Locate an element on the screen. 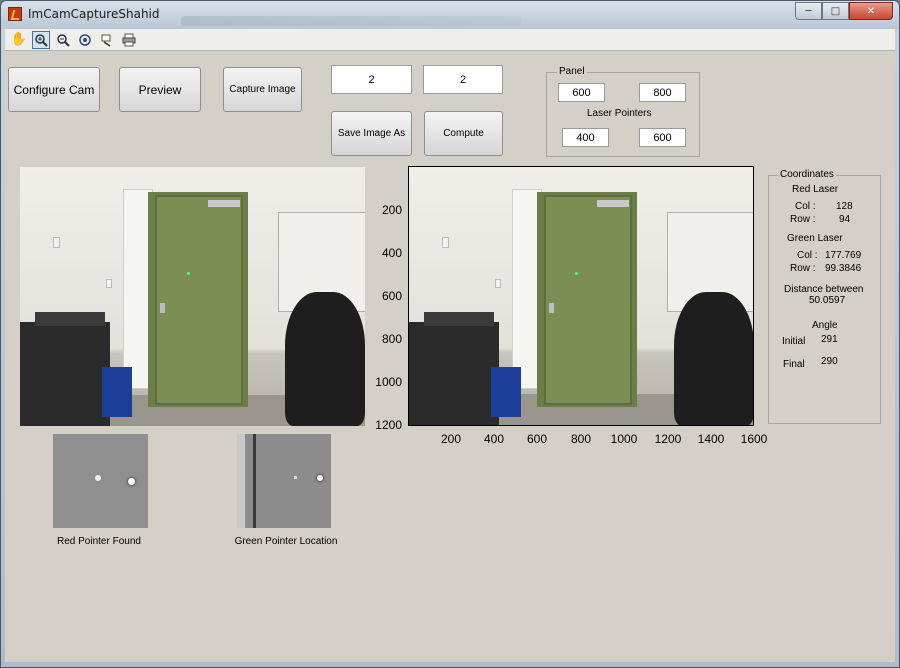 Image resolution: width=900 pixels, height=668 pixels. angle-label: Angle is located at coordinates (825, 325).